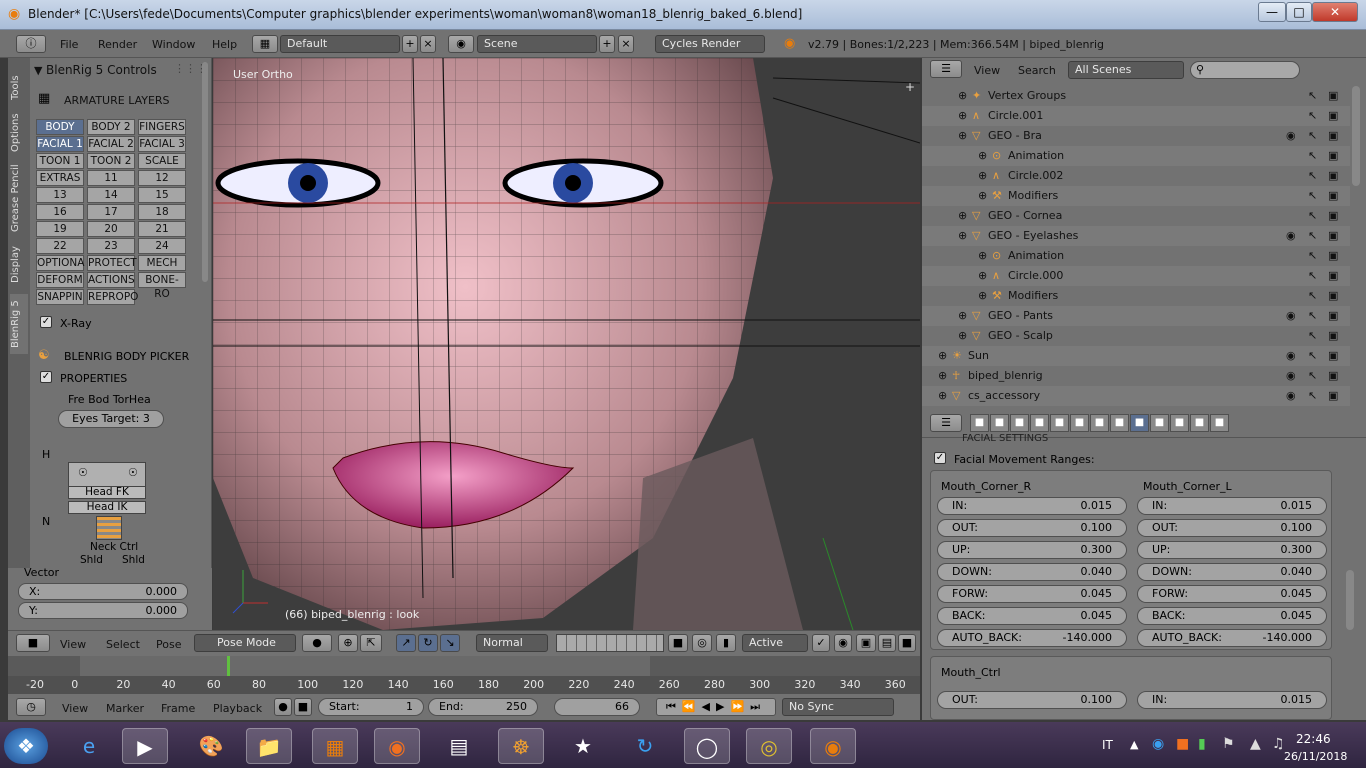 The image size is (1366, 768). What do you see at coordinates (1199, 423) in the screenshot?
I see `tab-texture-icon: ■` at bounding box center [1199, 423].